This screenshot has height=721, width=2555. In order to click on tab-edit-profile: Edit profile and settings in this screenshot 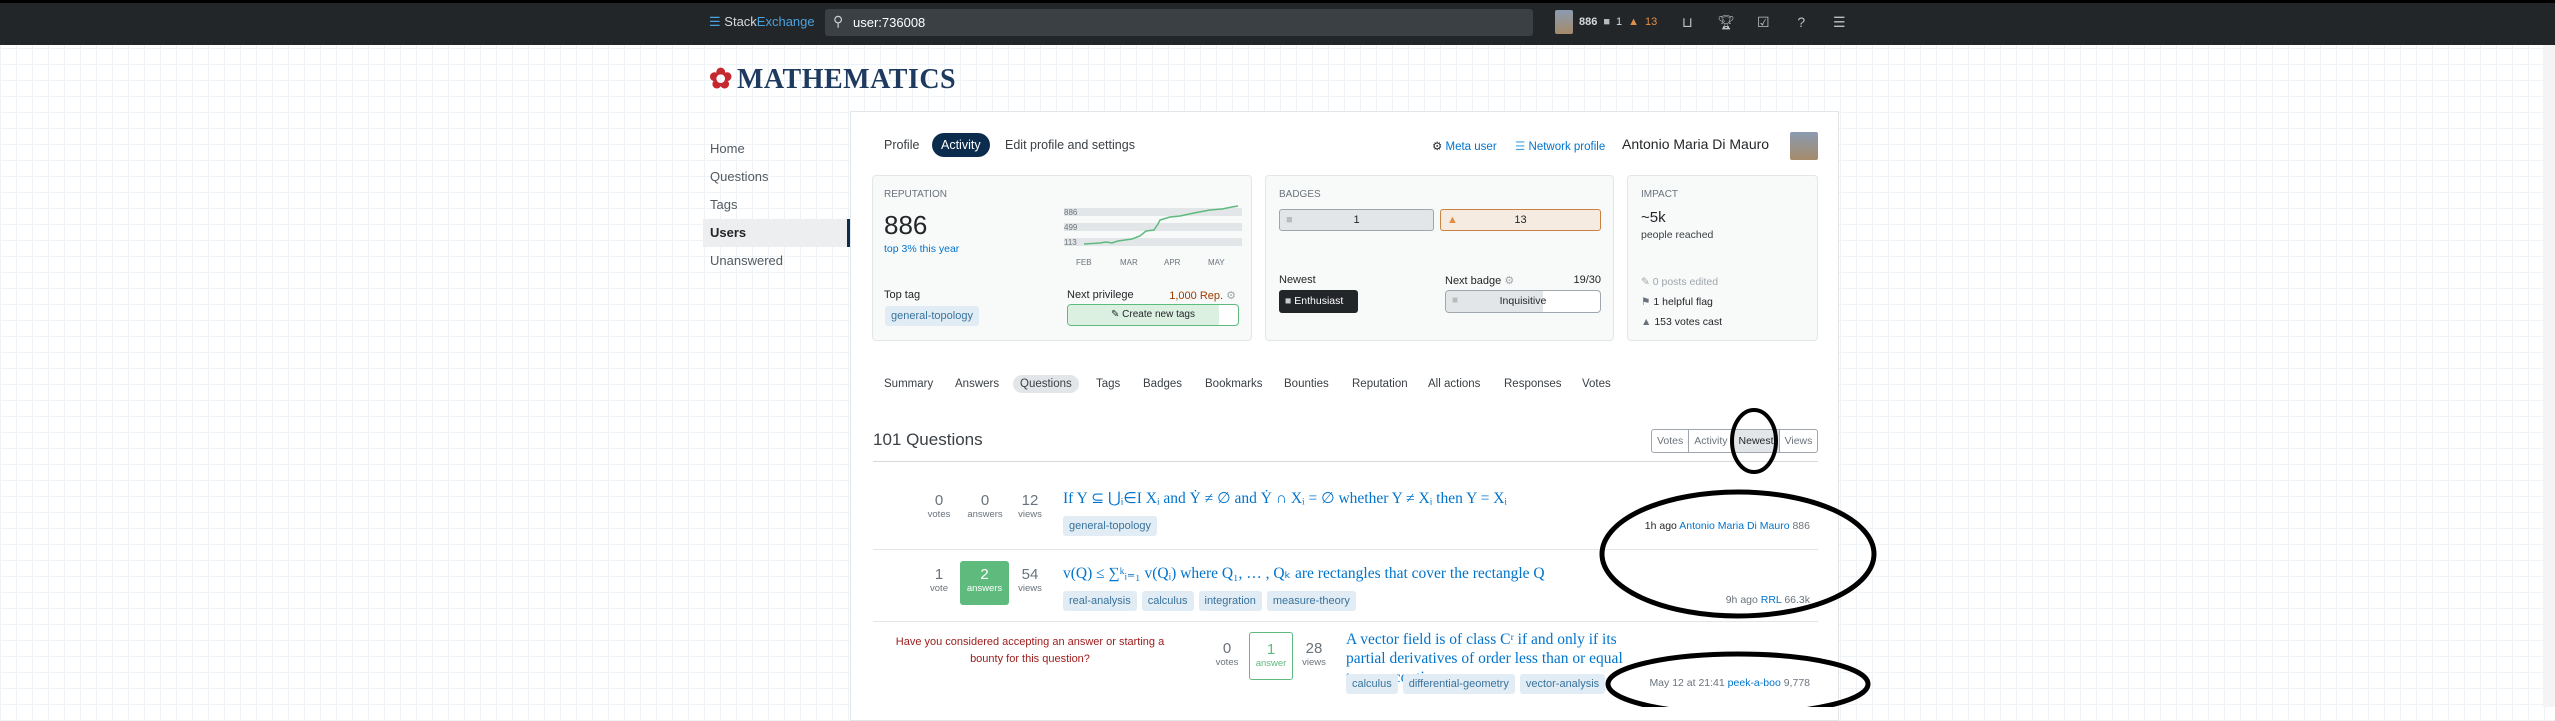, I will do `click(1070, 145)`.